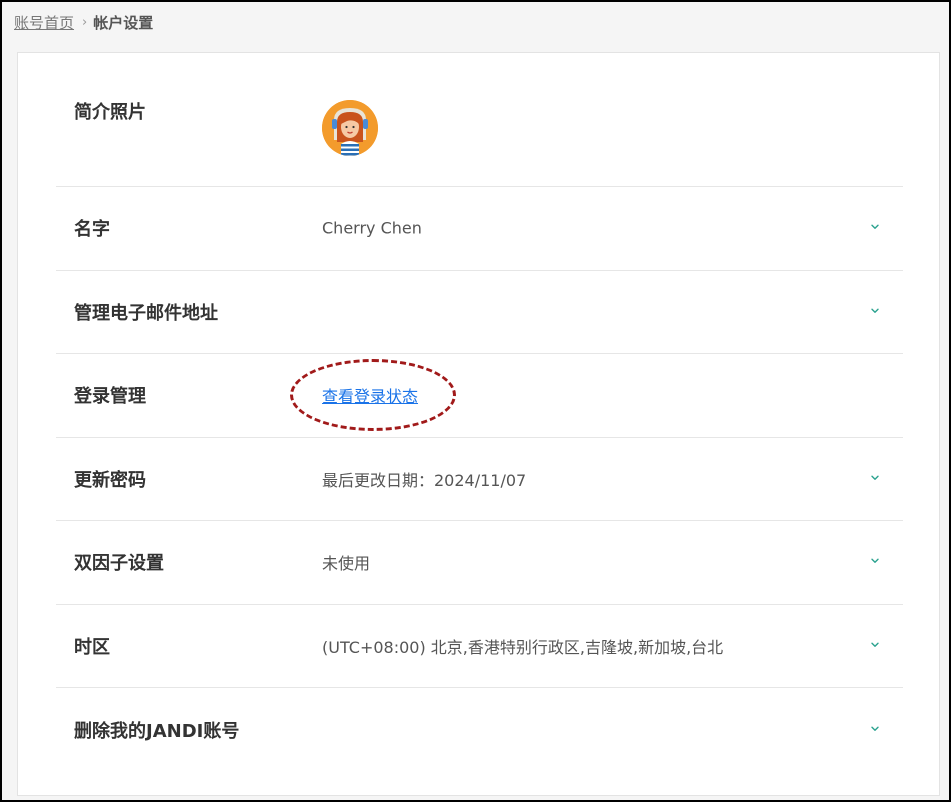  I want to click on settings-row-two-factor: 双因子设置 未使用, so click(479, 563).